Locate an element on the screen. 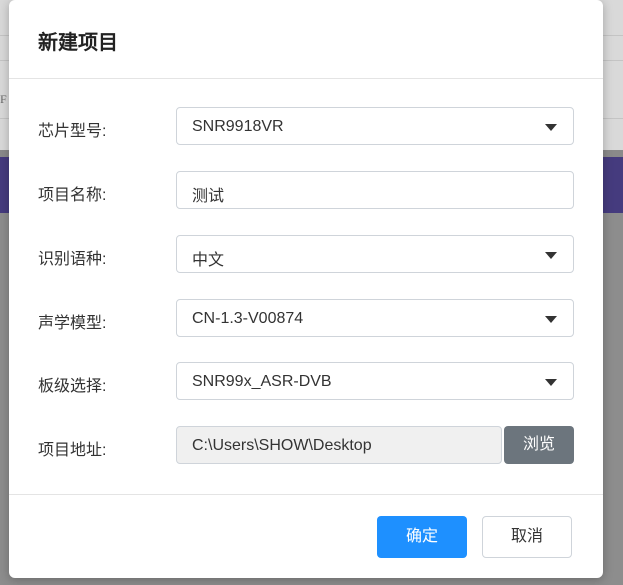  project-name-row: 项目名称: 测试 is located at coordinates (306, 191).